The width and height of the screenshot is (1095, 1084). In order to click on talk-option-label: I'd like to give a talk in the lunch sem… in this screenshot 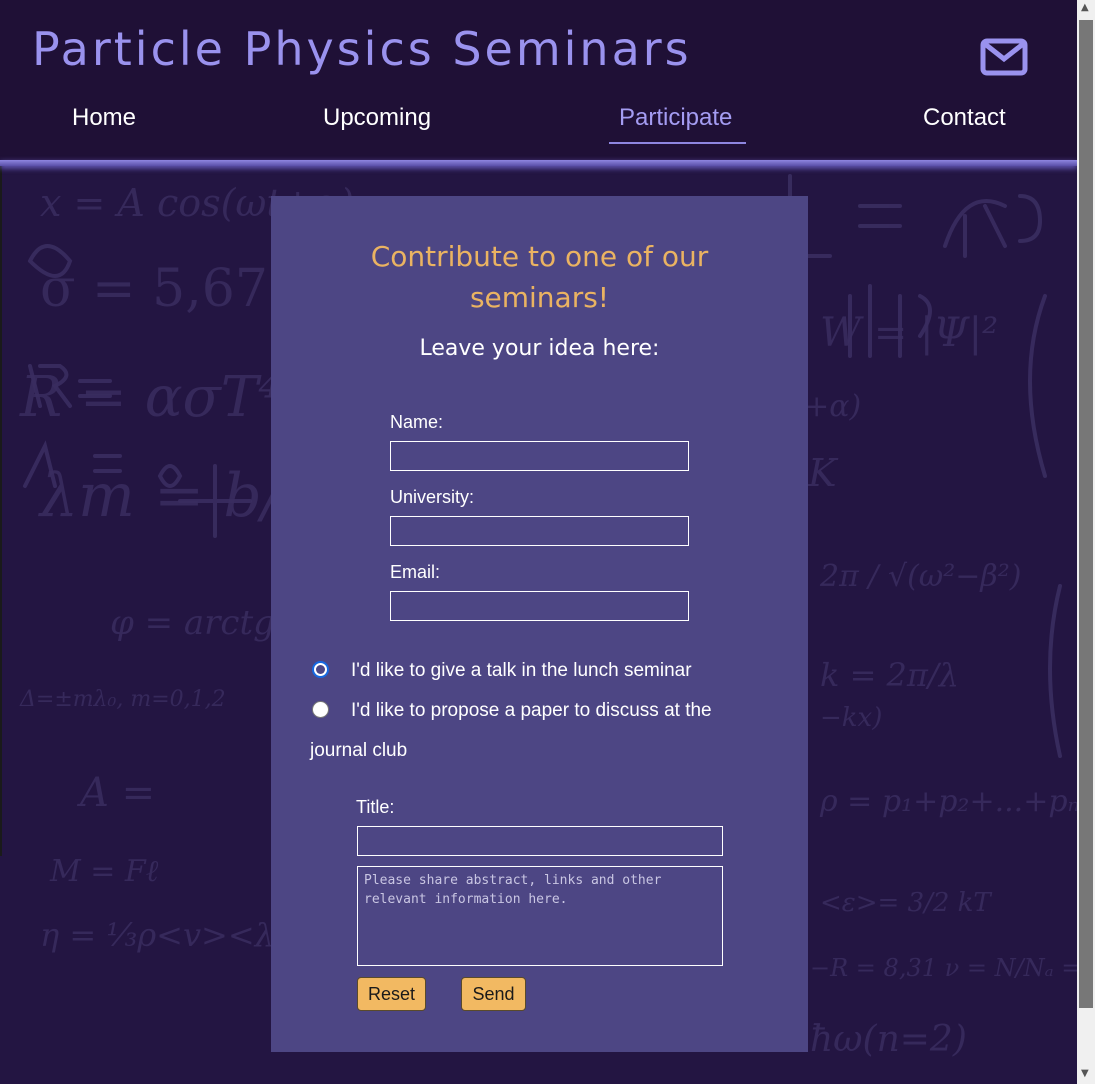, I will do `click(521, 671)`.